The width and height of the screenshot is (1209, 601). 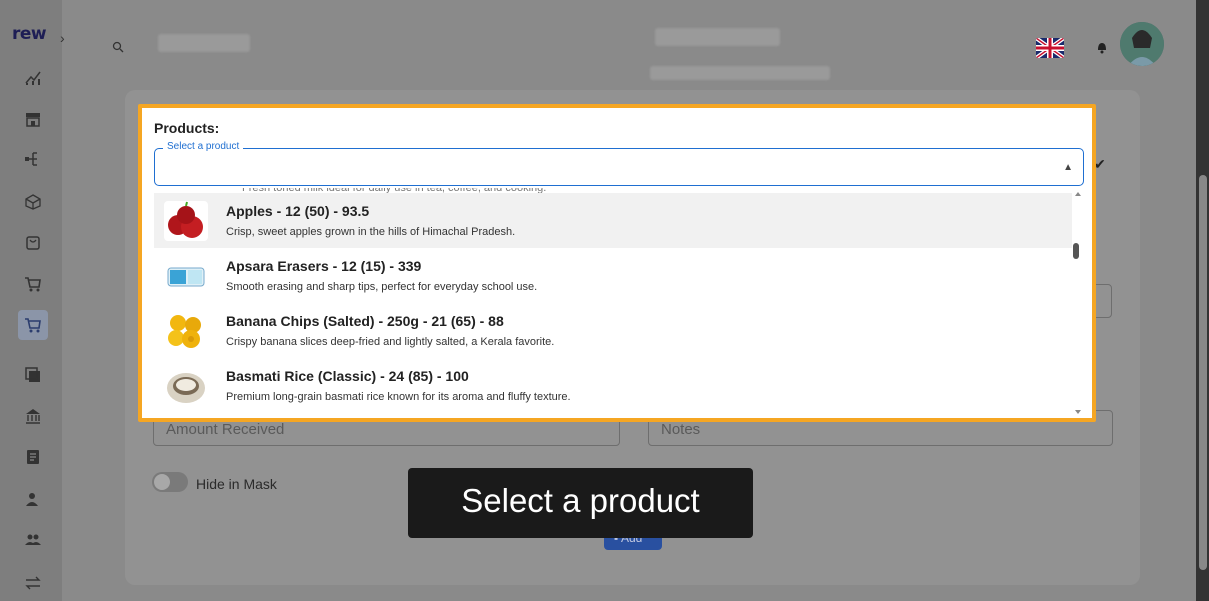 I want to click on group-icon, so click(x=33, y=539).